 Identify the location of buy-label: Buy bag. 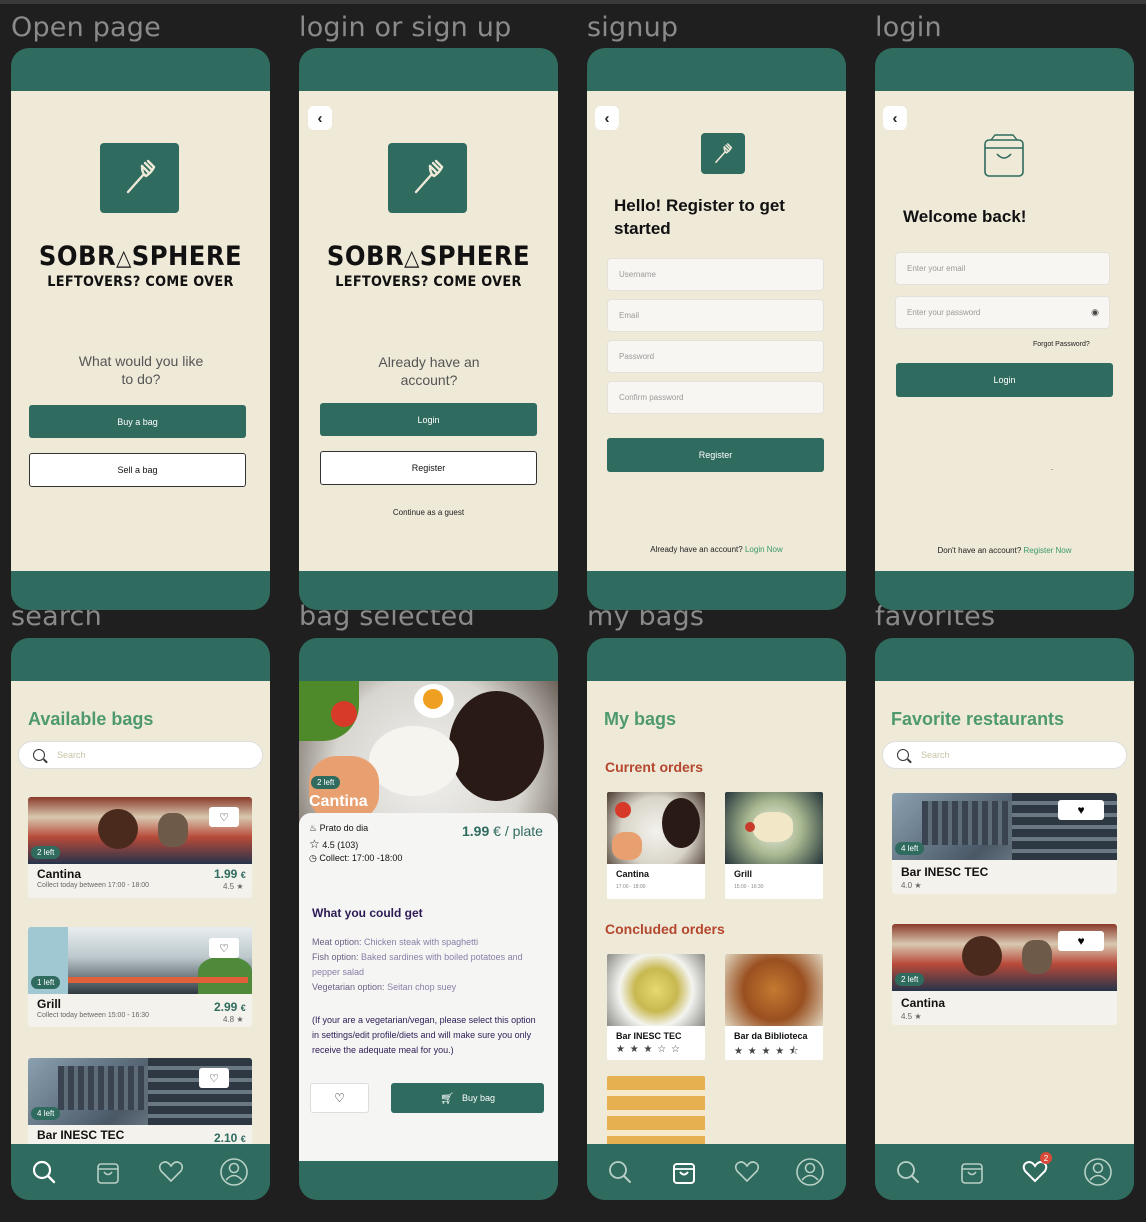
(478, 1098).